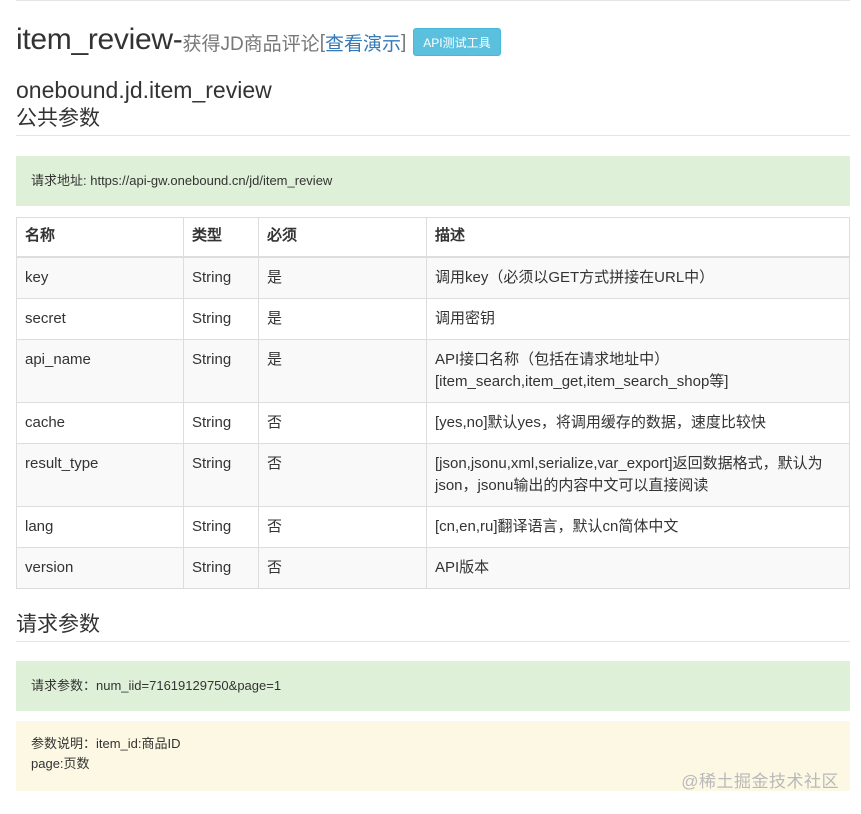 Image resolution: width=861 pixels, height=814 pixels. What do you see at coordinates (156, 685) in the screenshot?
I see `request-params-text: 请求参数：num_iid=71619129750&page=1` at bounding box center [156, 685].